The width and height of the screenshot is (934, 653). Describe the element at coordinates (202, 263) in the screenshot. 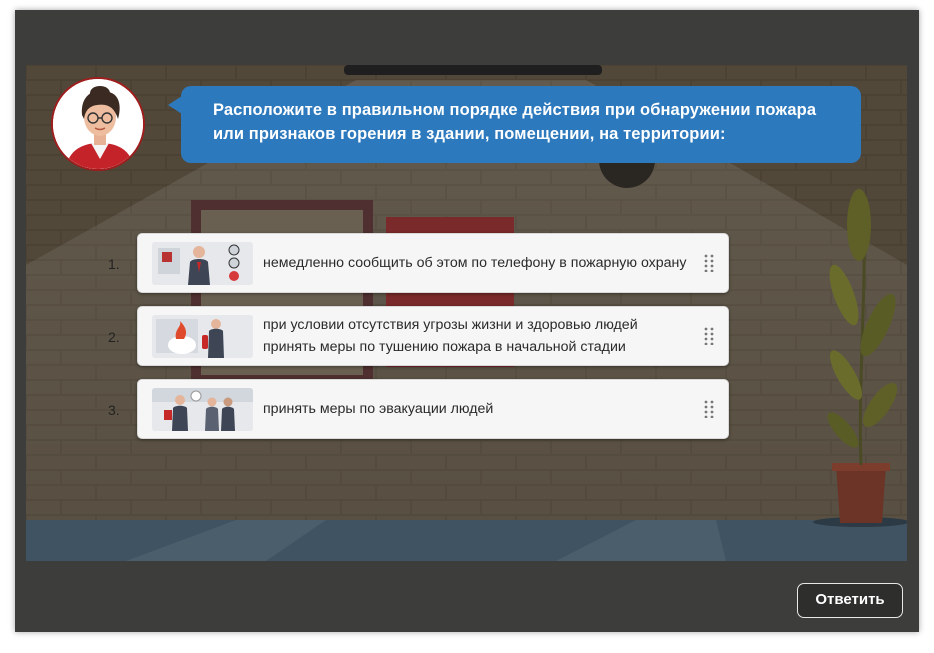

I see `phone-call-icon` at that location.